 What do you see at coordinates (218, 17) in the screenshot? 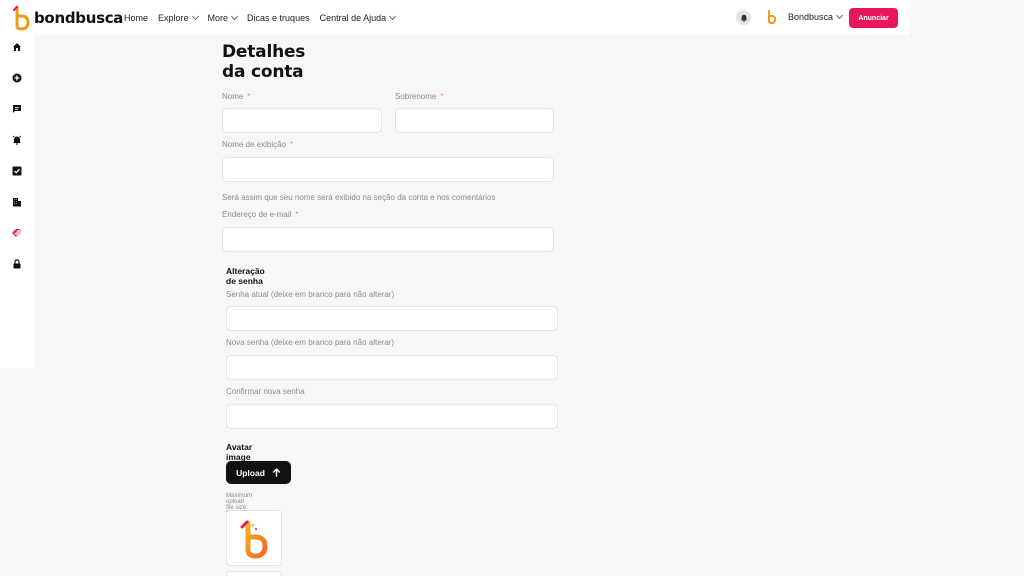
I see `nav-more-label: More` at bounding box center [218, 17].